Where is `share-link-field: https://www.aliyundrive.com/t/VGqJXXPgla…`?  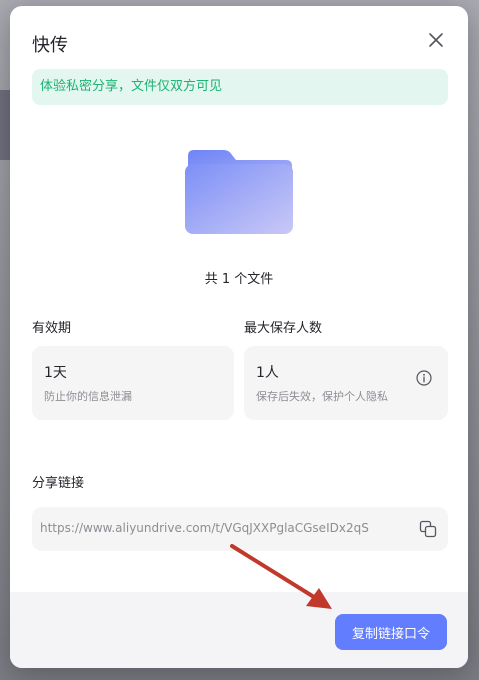 share-link-field: https://www.aliyundrive.com/t/VGqJXXPgla… is located at coordinates (240, 529).